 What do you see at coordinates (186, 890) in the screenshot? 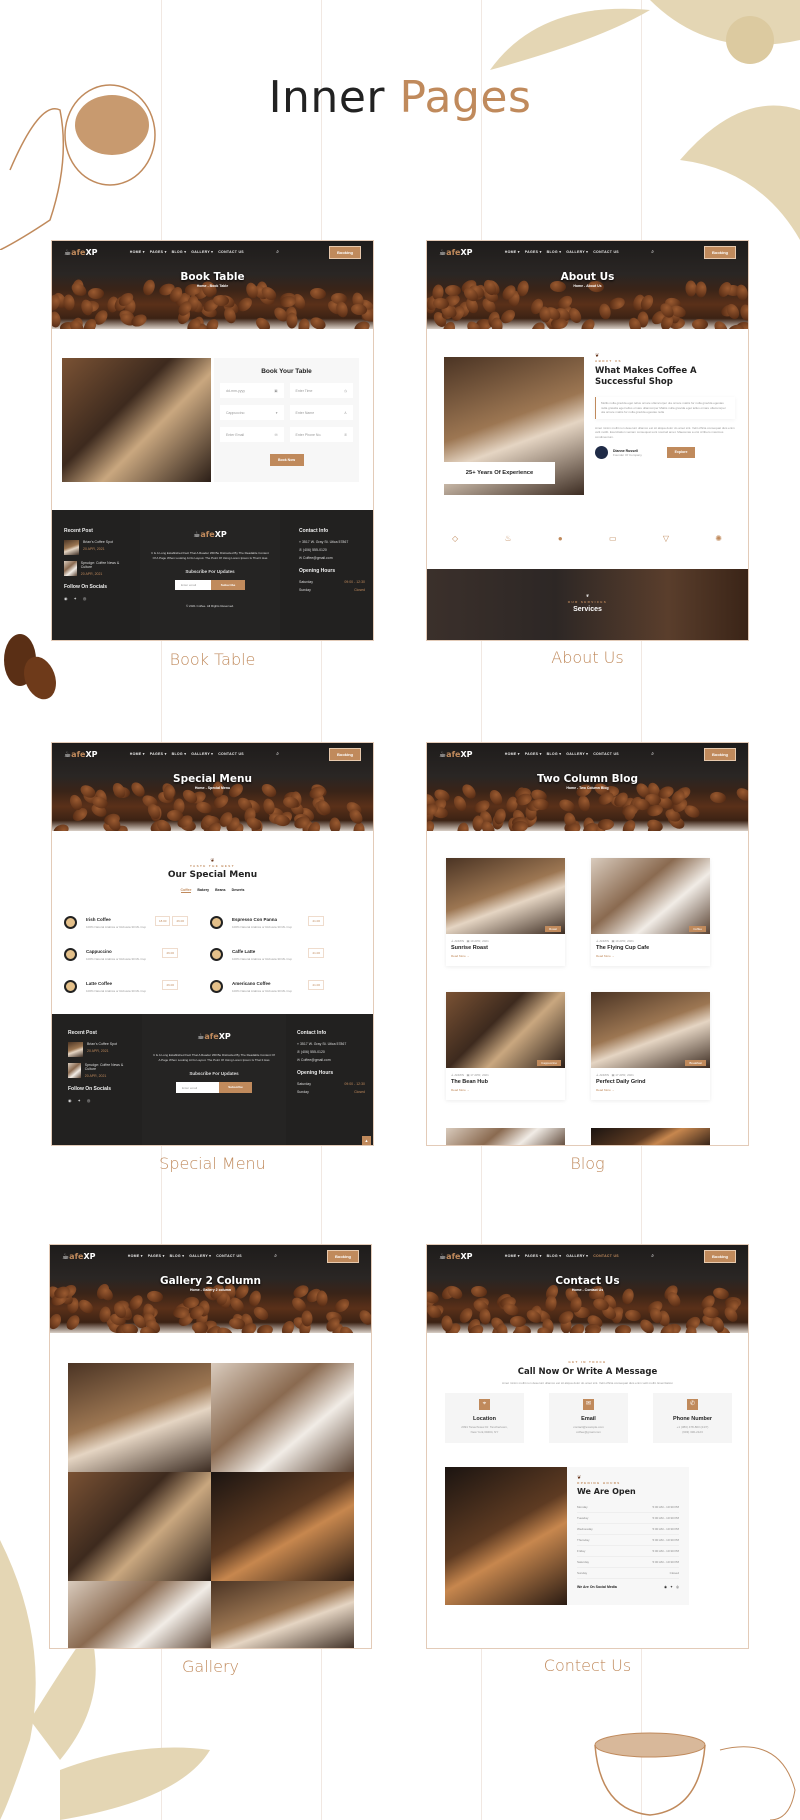
I see `tab-coffee: Coffee` at bounding box center [186, 890].